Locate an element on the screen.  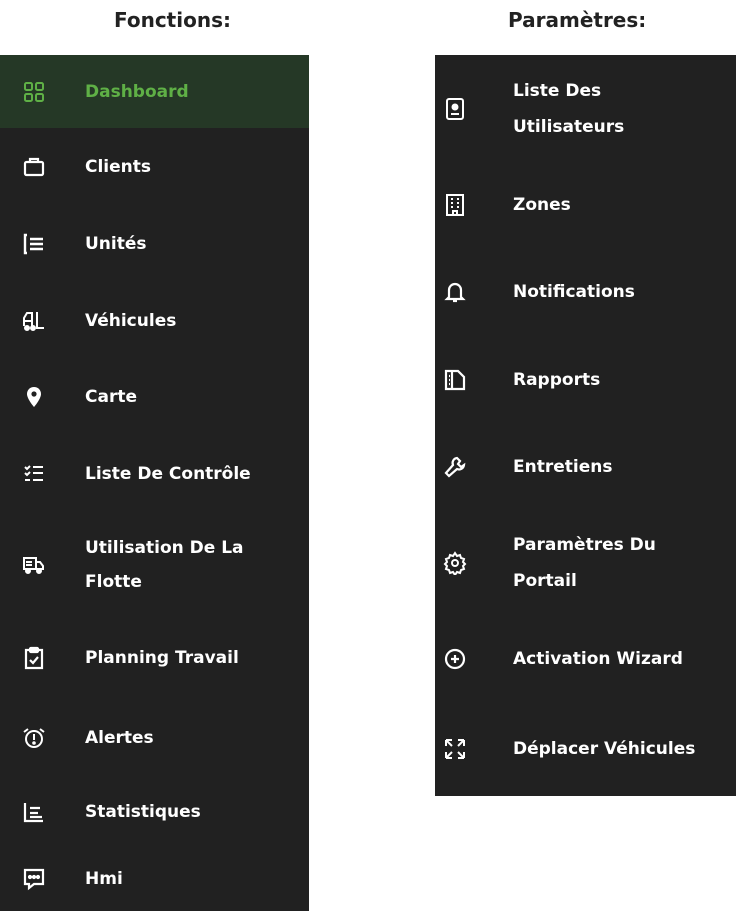
truck-icon is located at coordinates (34, 565).